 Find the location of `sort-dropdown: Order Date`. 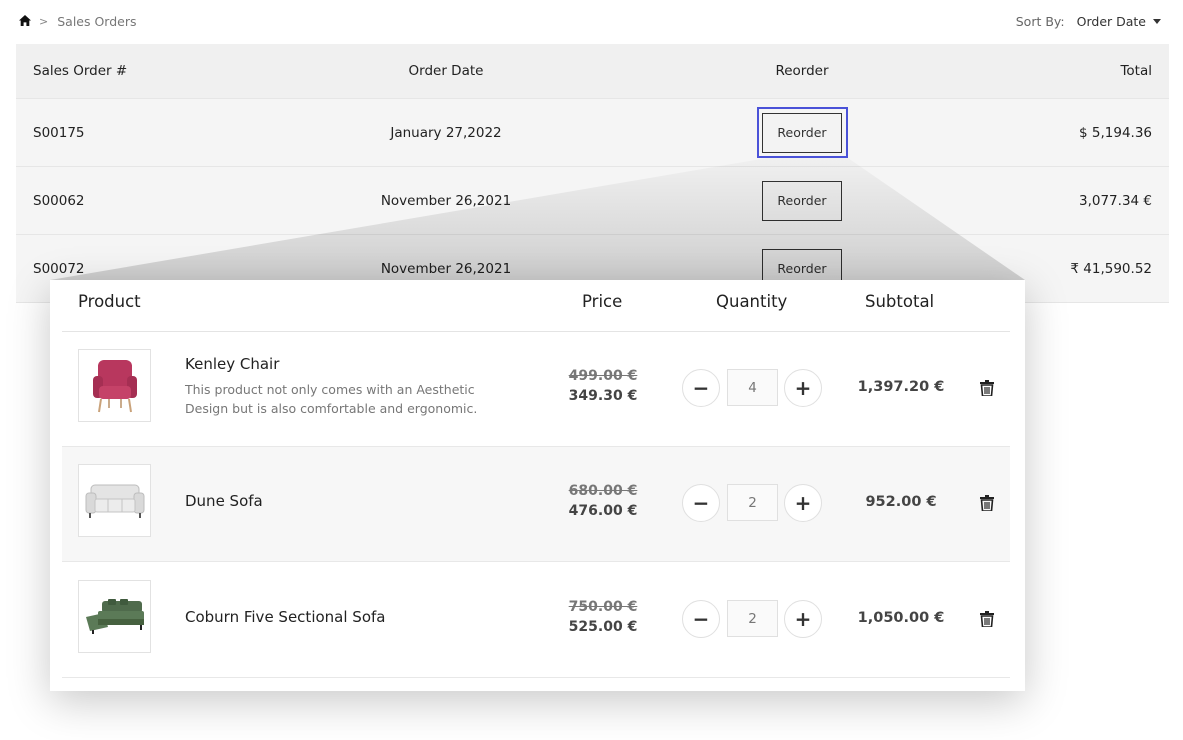

sort-dropdown: Order Date is located at coordinates (1111, 21).